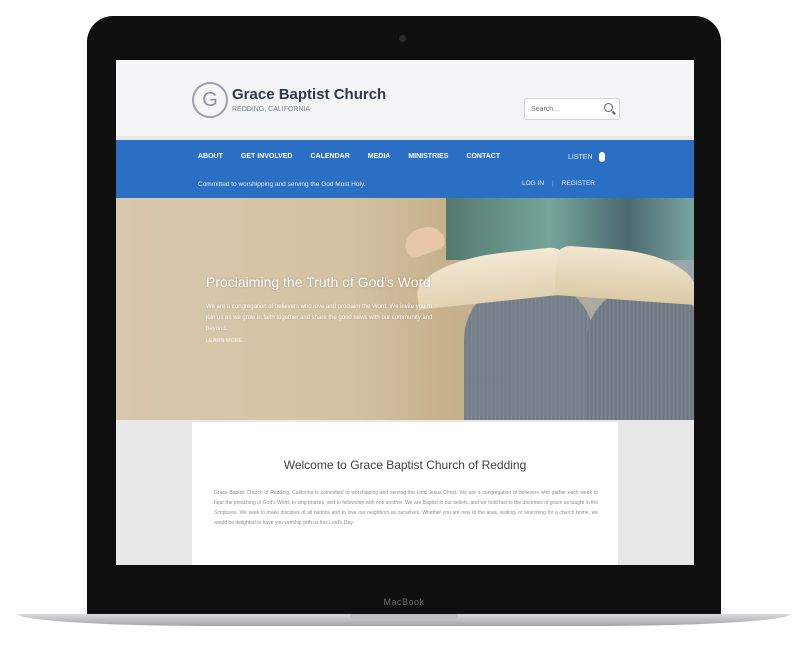 This screenshot has width=808, height=647. What do you see at coordinates (483, 156) in the screenshot?
I see `nav-item-contact: Contact` at bounding box center [483, 156].